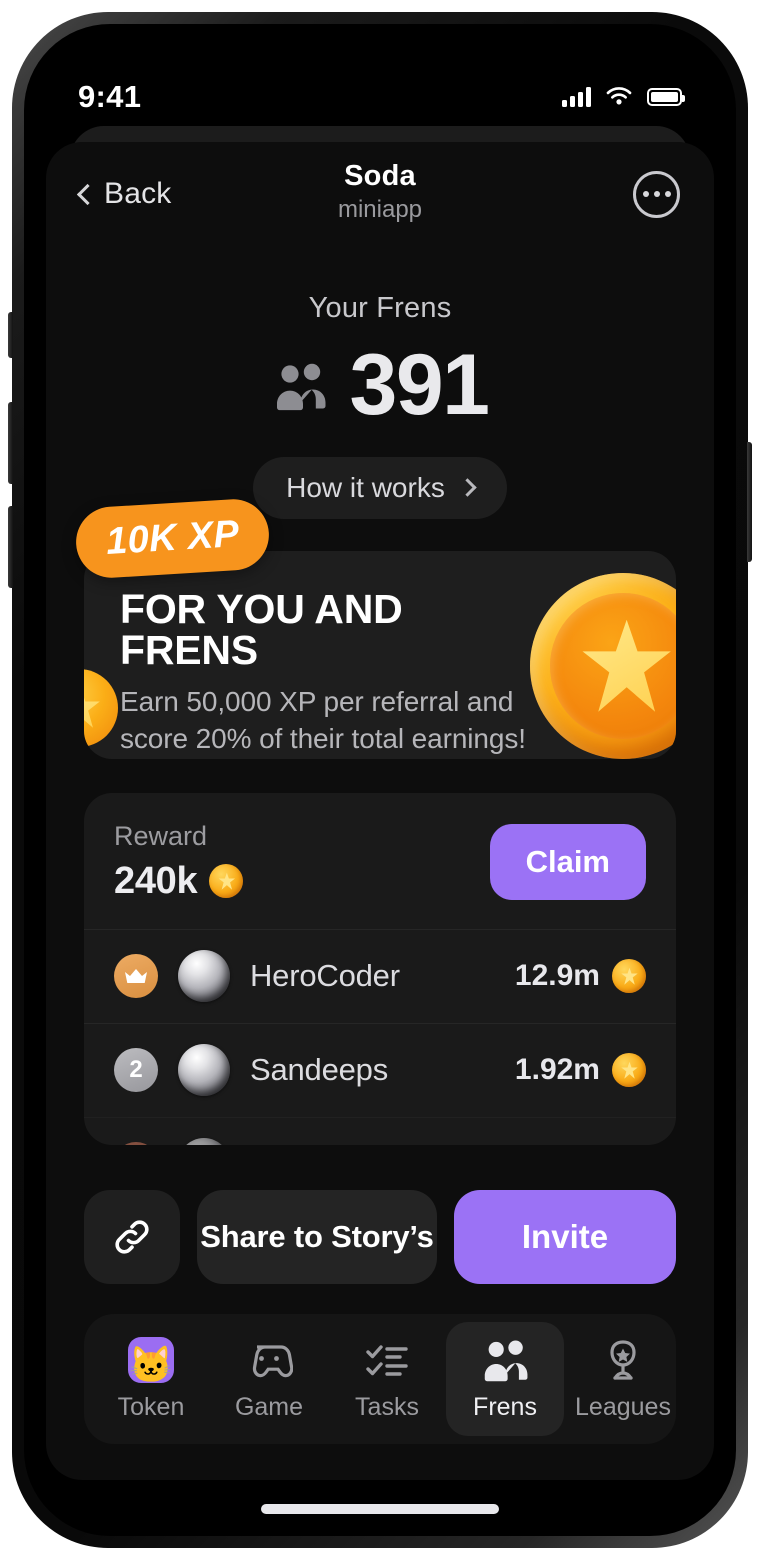 Image resolution: width=760 pixels, height=1560 pixels. I want to click on tab-tasks: Tasks, so click(387, 1379).